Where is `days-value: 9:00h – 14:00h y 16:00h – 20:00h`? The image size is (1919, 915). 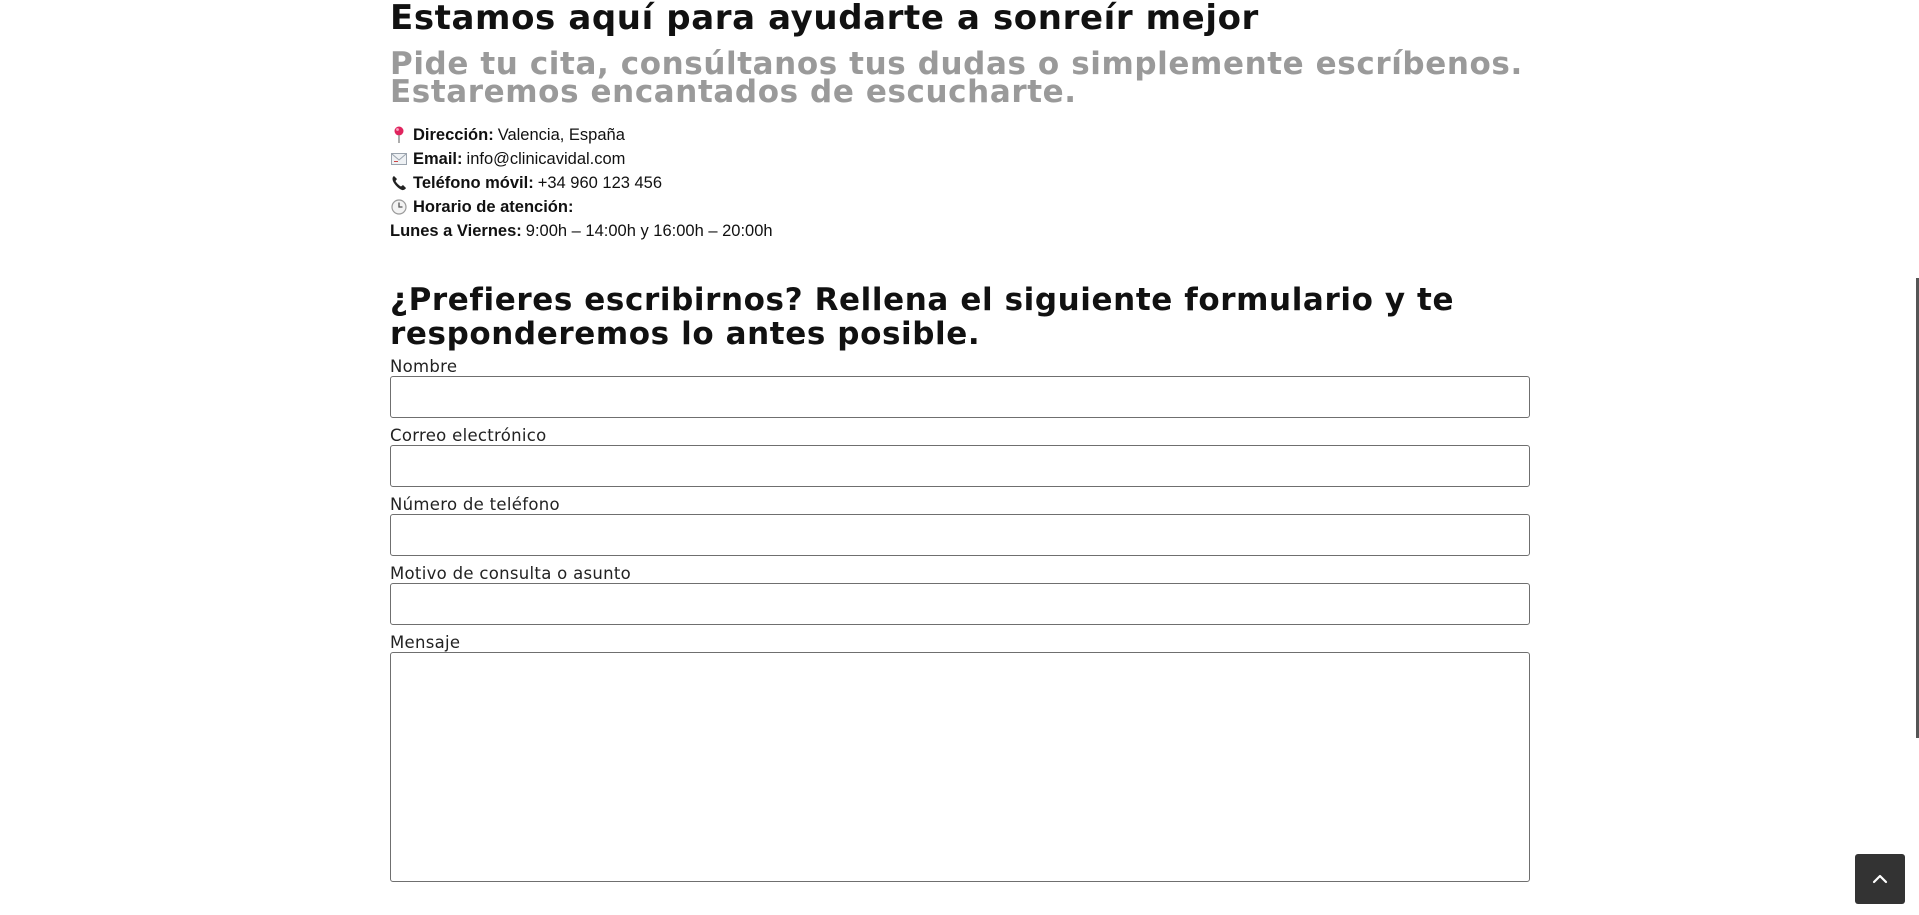
days-value: 9:00h – 14:00h y 16:00h – 20:00h is located at coordinates (649, 231).